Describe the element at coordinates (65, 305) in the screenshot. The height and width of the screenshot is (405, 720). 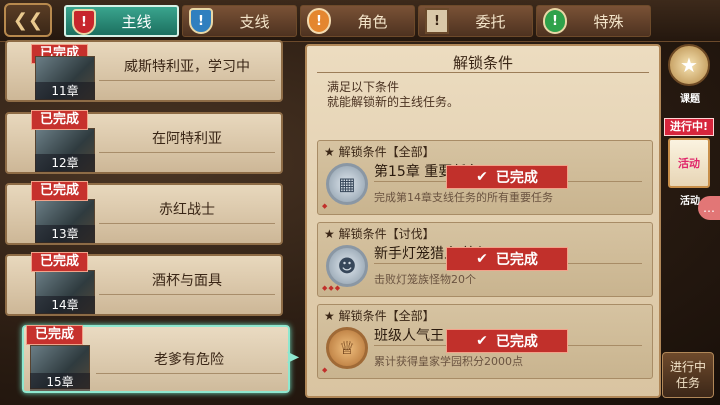
I see `chapter-number: 14章` at that location.